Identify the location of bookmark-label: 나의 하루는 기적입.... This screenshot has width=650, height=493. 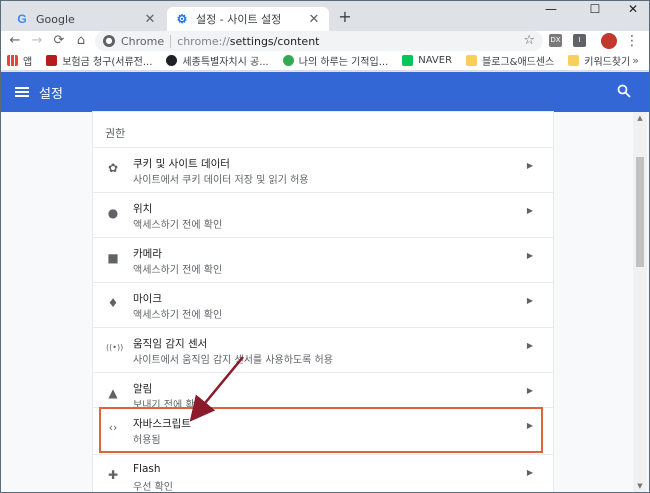
(343, 62).